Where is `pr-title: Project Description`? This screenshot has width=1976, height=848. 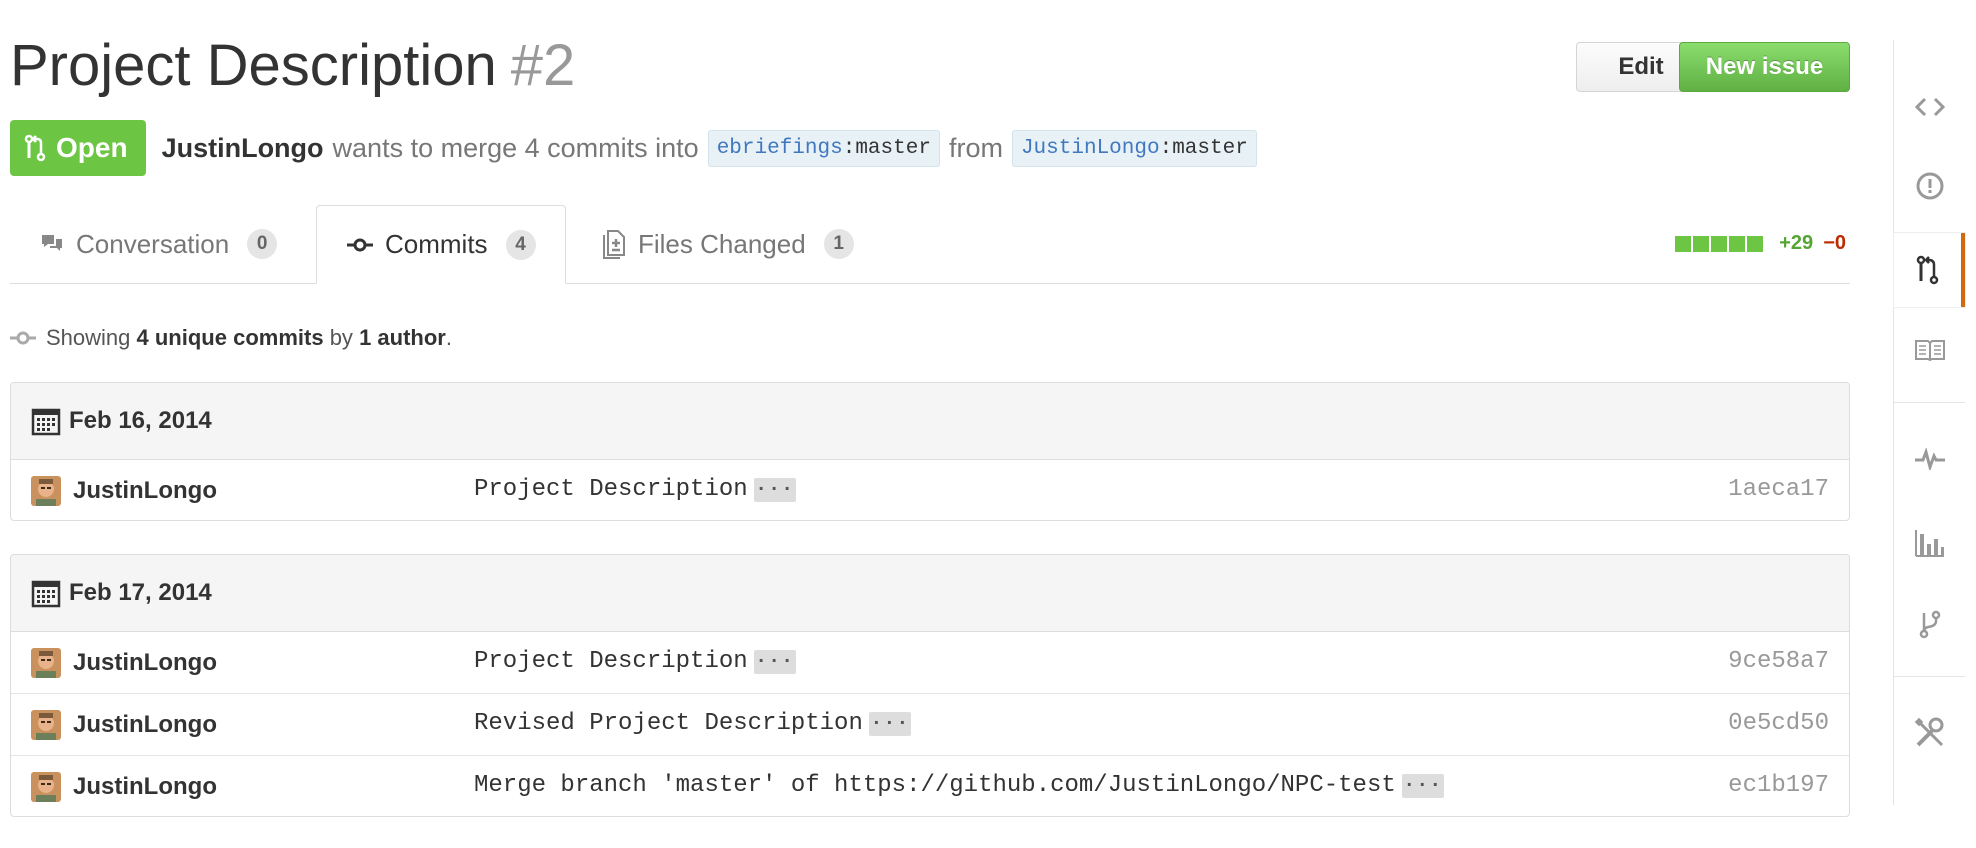 pr-title: Project Description is located at coordinates (253, 65).